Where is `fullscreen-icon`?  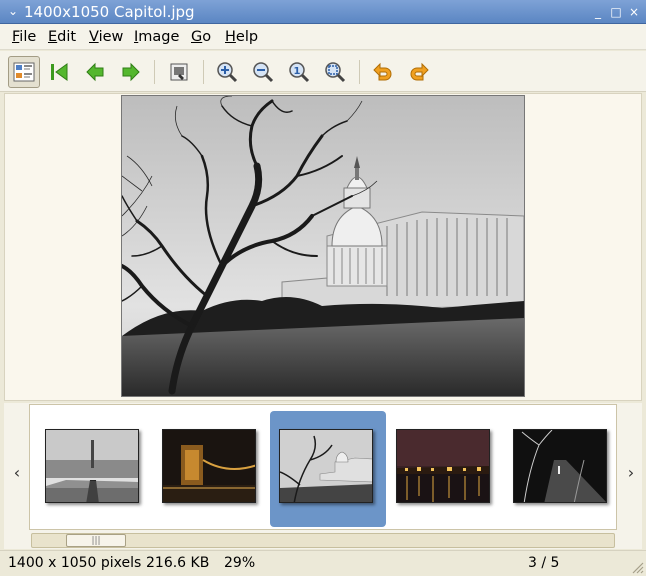
fullscreen-icon is located at coordinates (179, 72).